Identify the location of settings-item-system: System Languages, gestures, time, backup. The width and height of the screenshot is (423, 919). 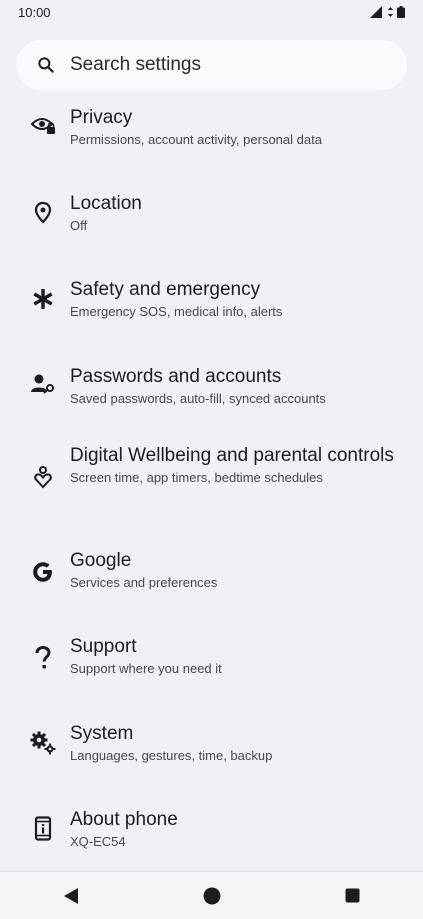
(211, 755).